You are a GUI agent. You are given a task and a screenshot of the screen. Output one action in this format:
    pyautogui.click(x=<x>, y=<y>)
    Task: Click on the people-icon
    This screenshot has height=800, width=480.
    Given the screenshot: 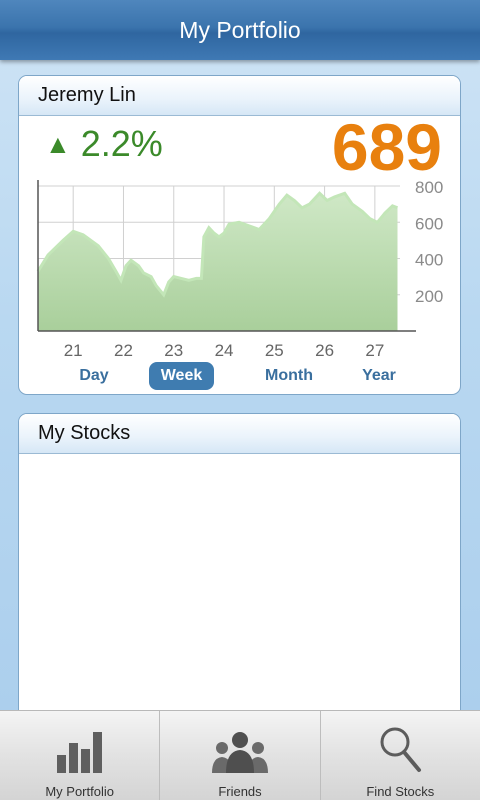 What is the action you would take?
    pyautogui.click(x=239, y=752)
    